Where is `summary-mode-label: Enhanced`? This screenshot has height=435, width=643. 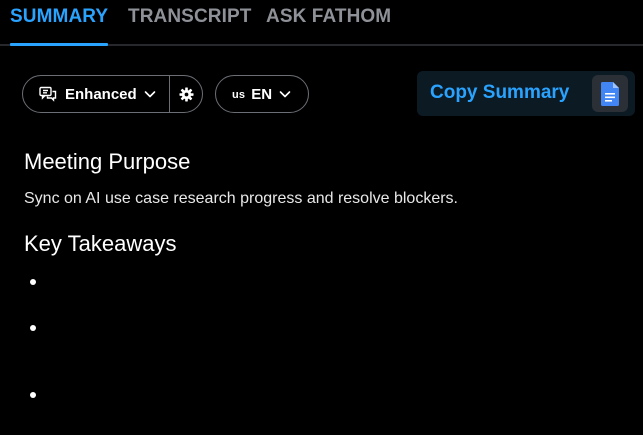 summary-mode-label: Enhanced is located at coordinates (101, 94).